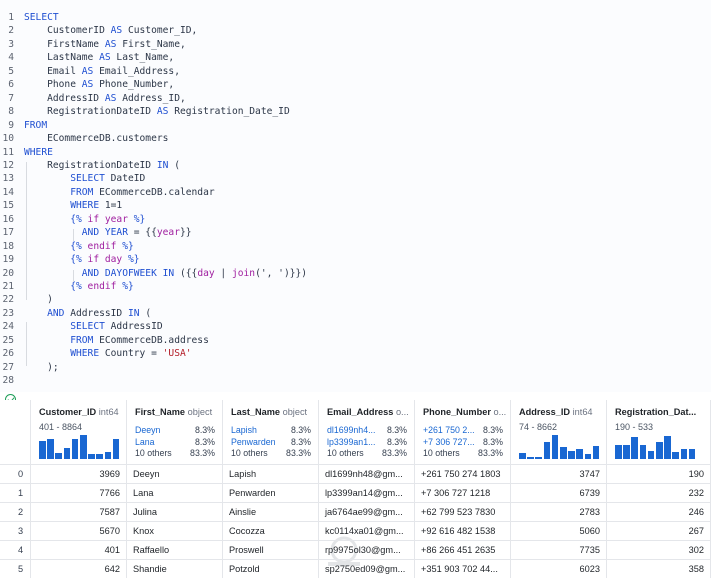 The image size is (711, 584). What do you see at coordinates (11, 31) in the screenshot?
I see `line-number: 2` at bounding box center [11, 31].